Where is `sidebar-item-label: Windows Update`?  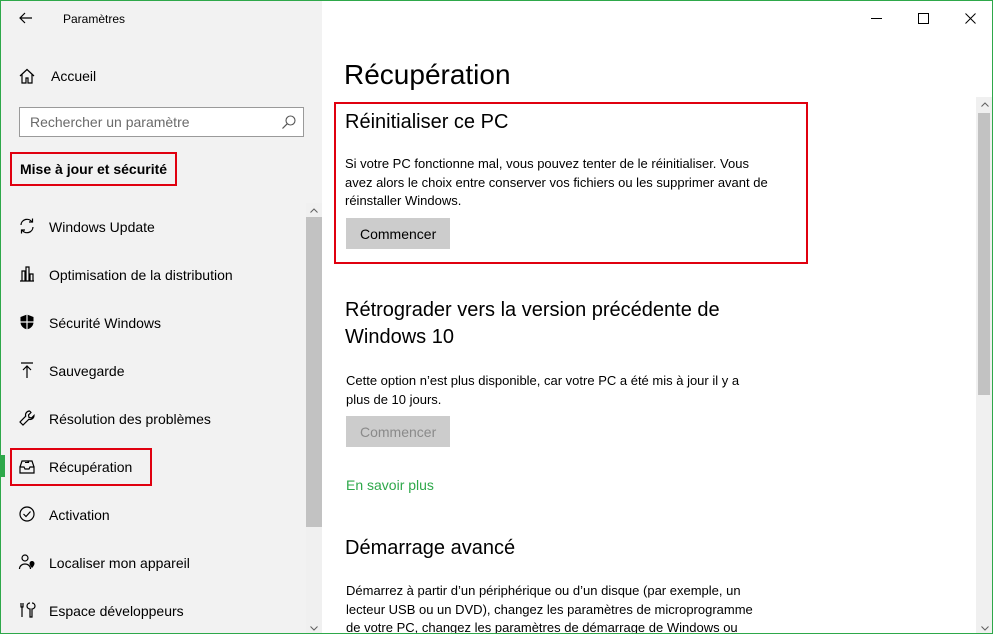
sidebar-item-label: Windows Update is located at coordinates (102, 227).